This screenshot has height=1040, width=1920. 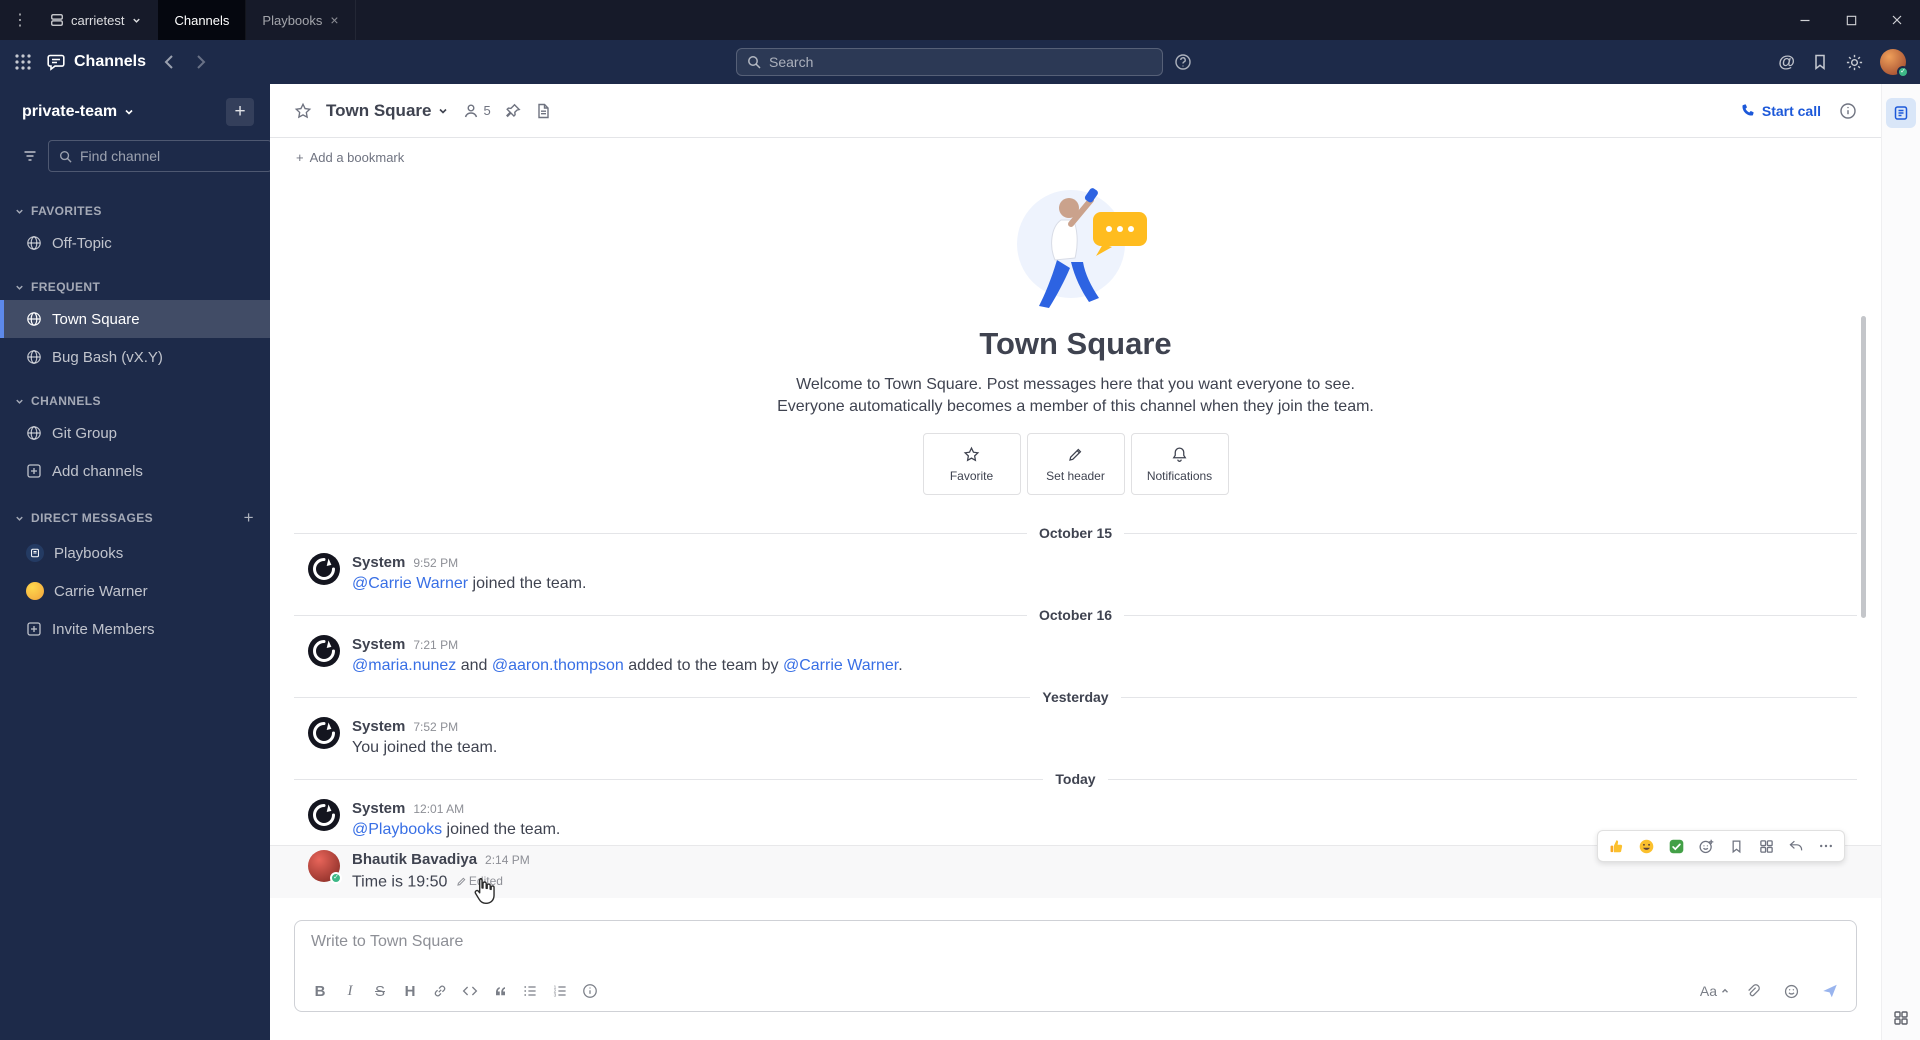 I want to click on ordered-list-button: 123, so click(x=560, y=991).